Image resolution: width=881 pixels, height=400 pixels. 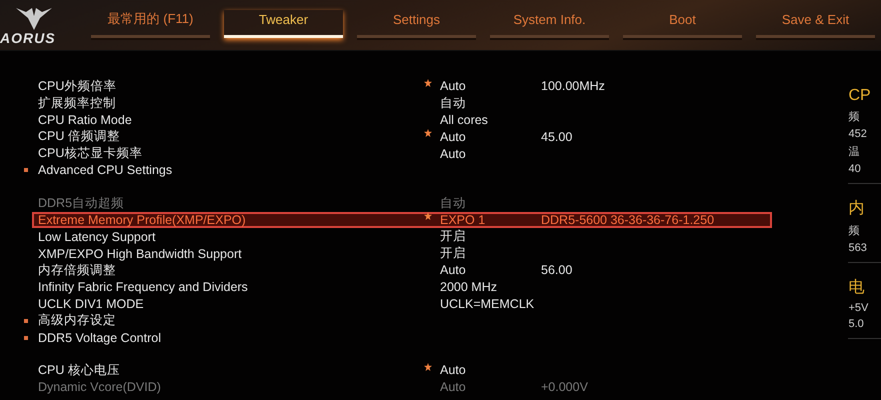 What do you see at coordinates (231, 153) in the screenshot?
I see `setting-label: CPU核芯显卡频率` at bounding box center [231, 153].